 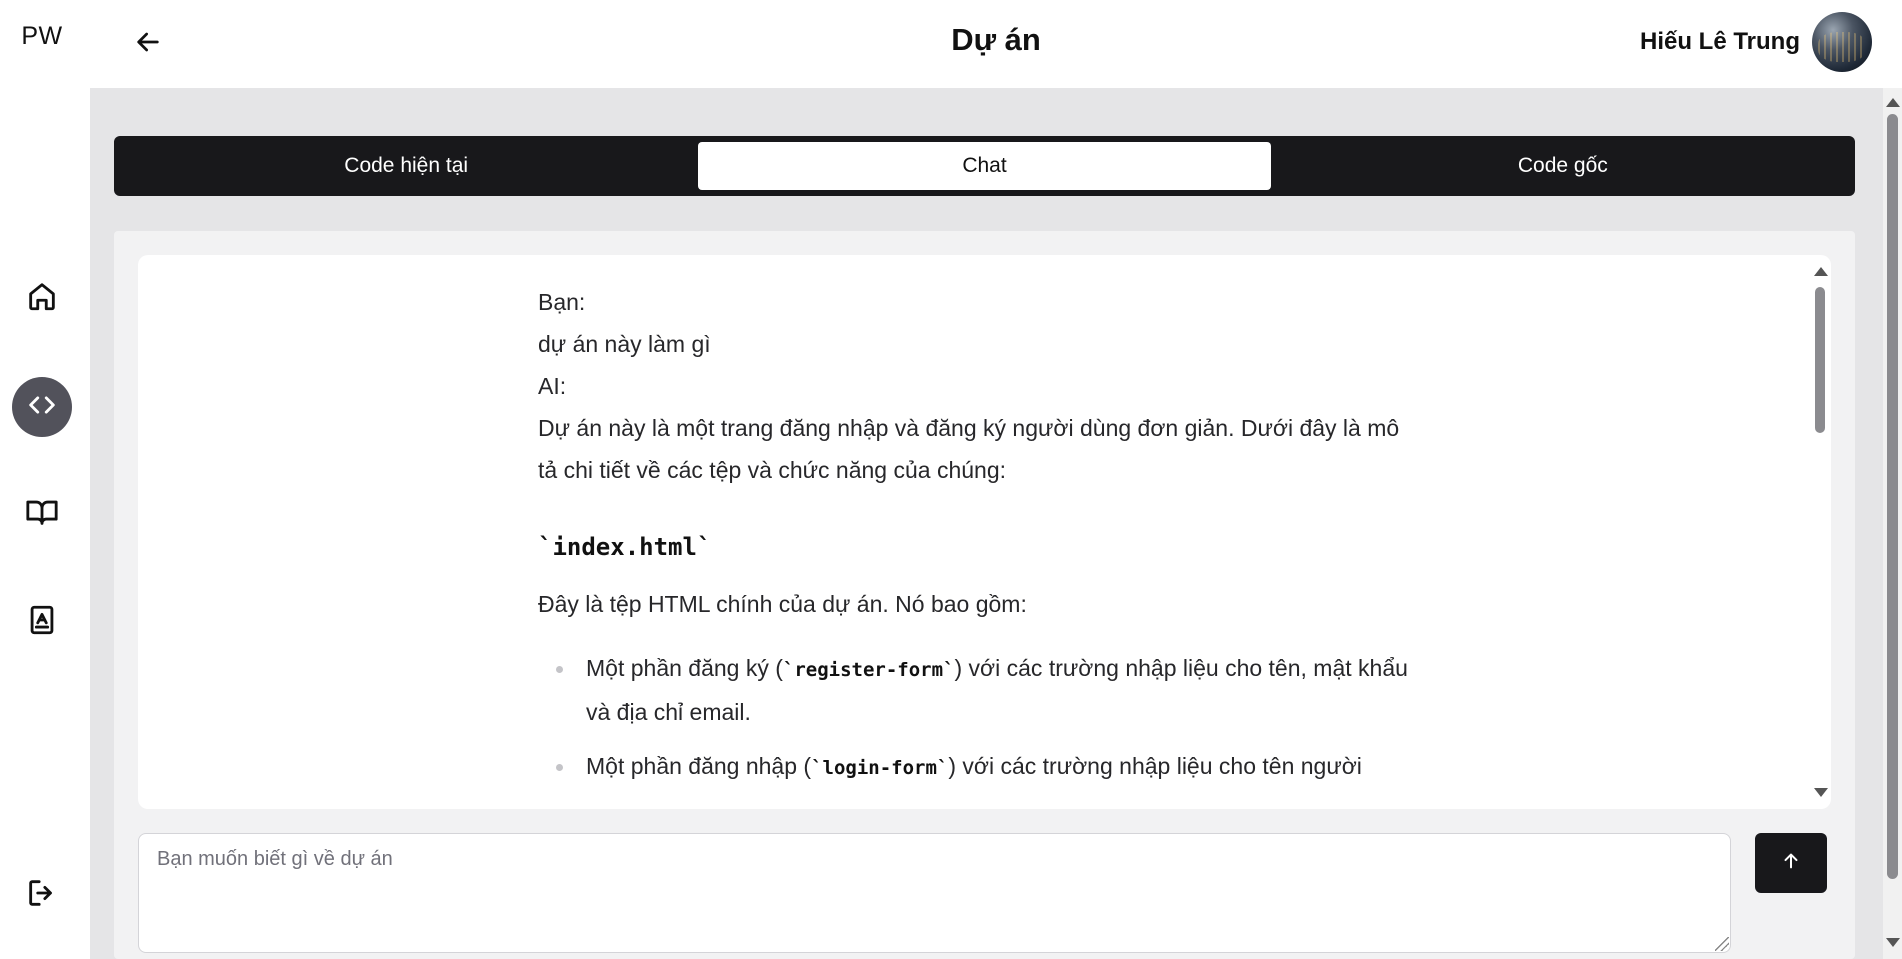 What do you see at coordinates (996, 39) in the screenshot?
I see `page-title: Dự án` at bounding box center [996, 39].